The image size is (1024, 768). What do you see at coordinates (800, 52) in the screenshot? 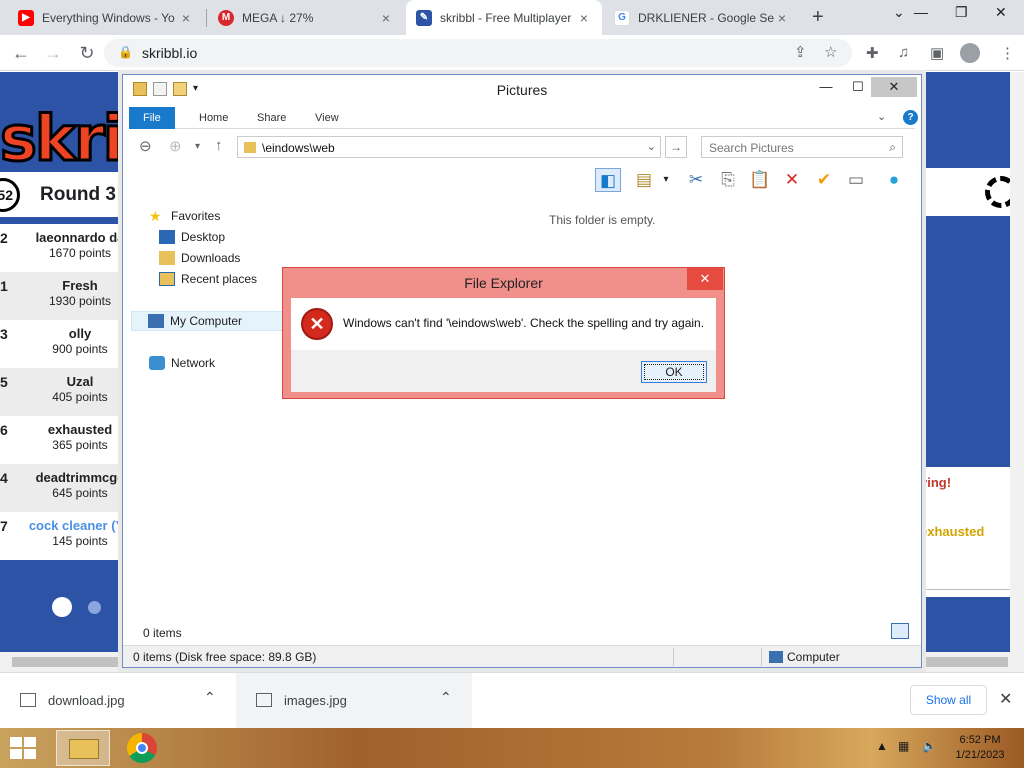
I see `share-icon: ⇪` at bounding box center [800, 52].